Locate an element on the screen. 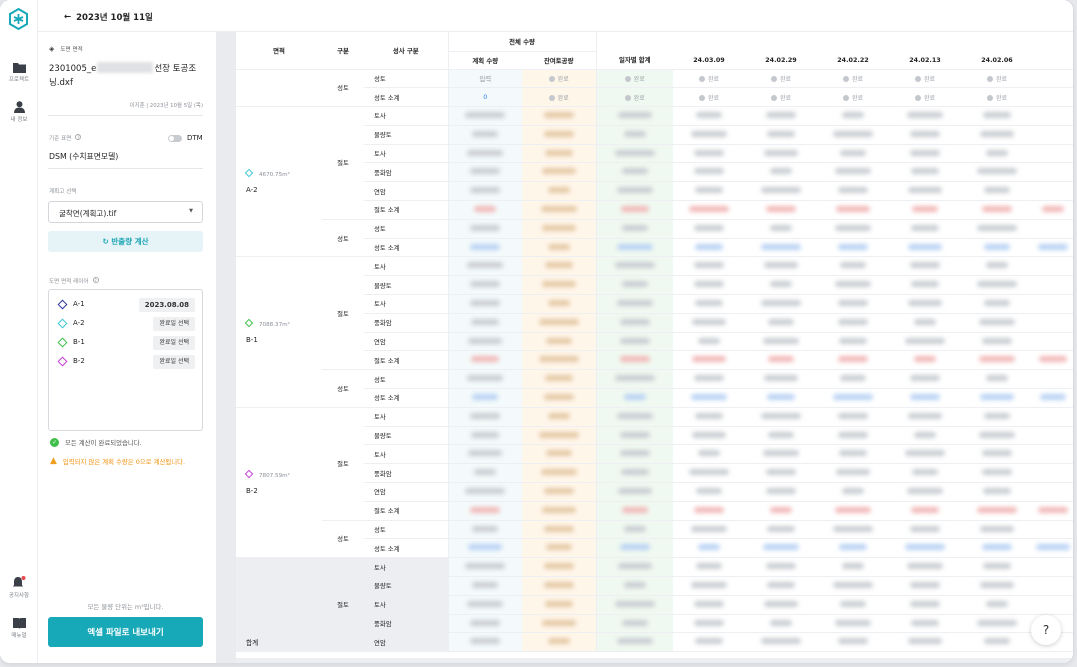 The image size is (1077, 667). layer-item-a1: A-1 2023.08.08 is located at coordinates (126, 305).